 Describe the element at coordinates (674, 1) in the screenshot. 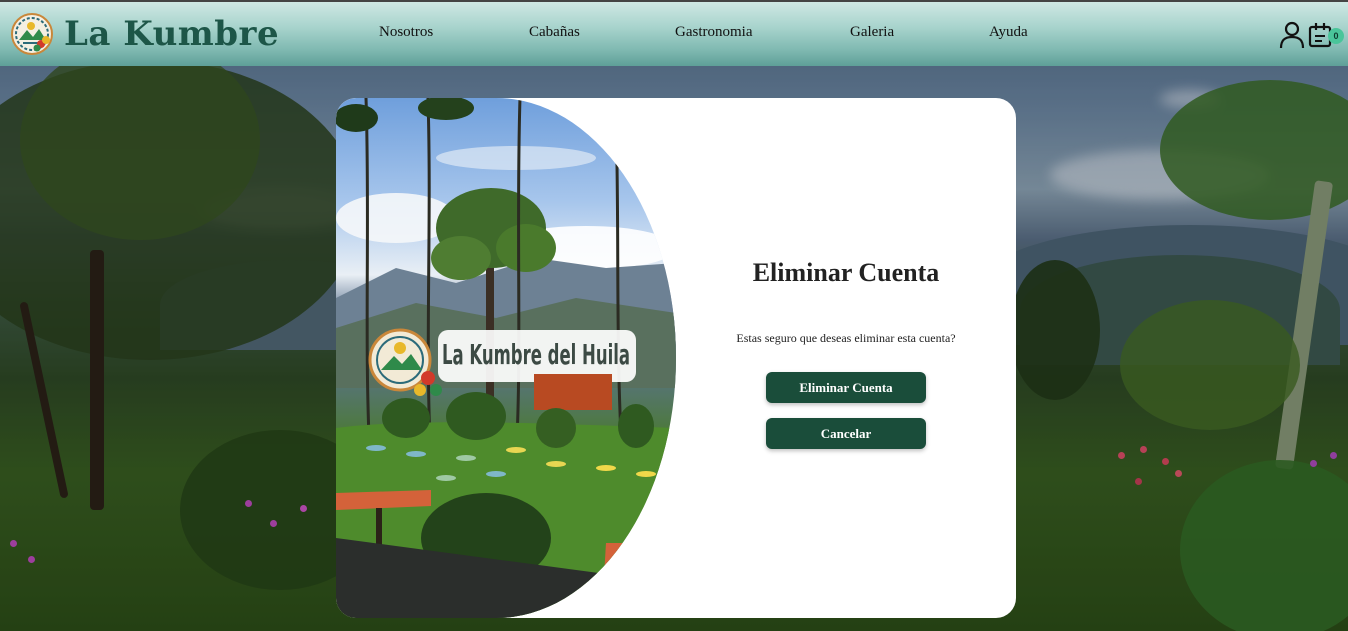

I see `top-border` at that location.